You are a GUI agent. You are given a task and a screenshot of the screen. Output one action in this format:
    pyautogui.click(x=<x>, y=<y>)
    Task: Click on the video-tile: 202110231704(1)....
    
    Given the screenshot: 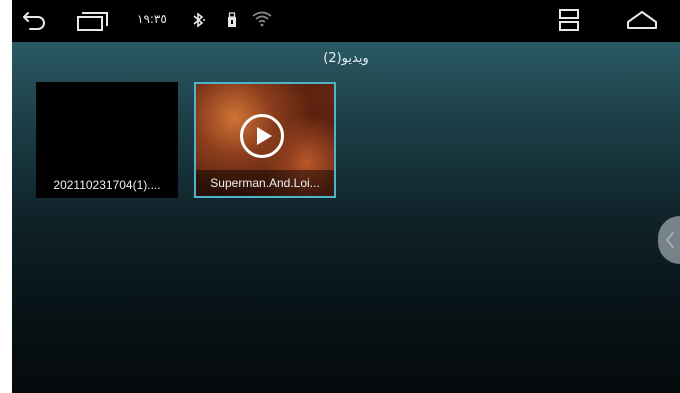 What is the action you would take?
    pyautogui.click(x=107, y=140)
    